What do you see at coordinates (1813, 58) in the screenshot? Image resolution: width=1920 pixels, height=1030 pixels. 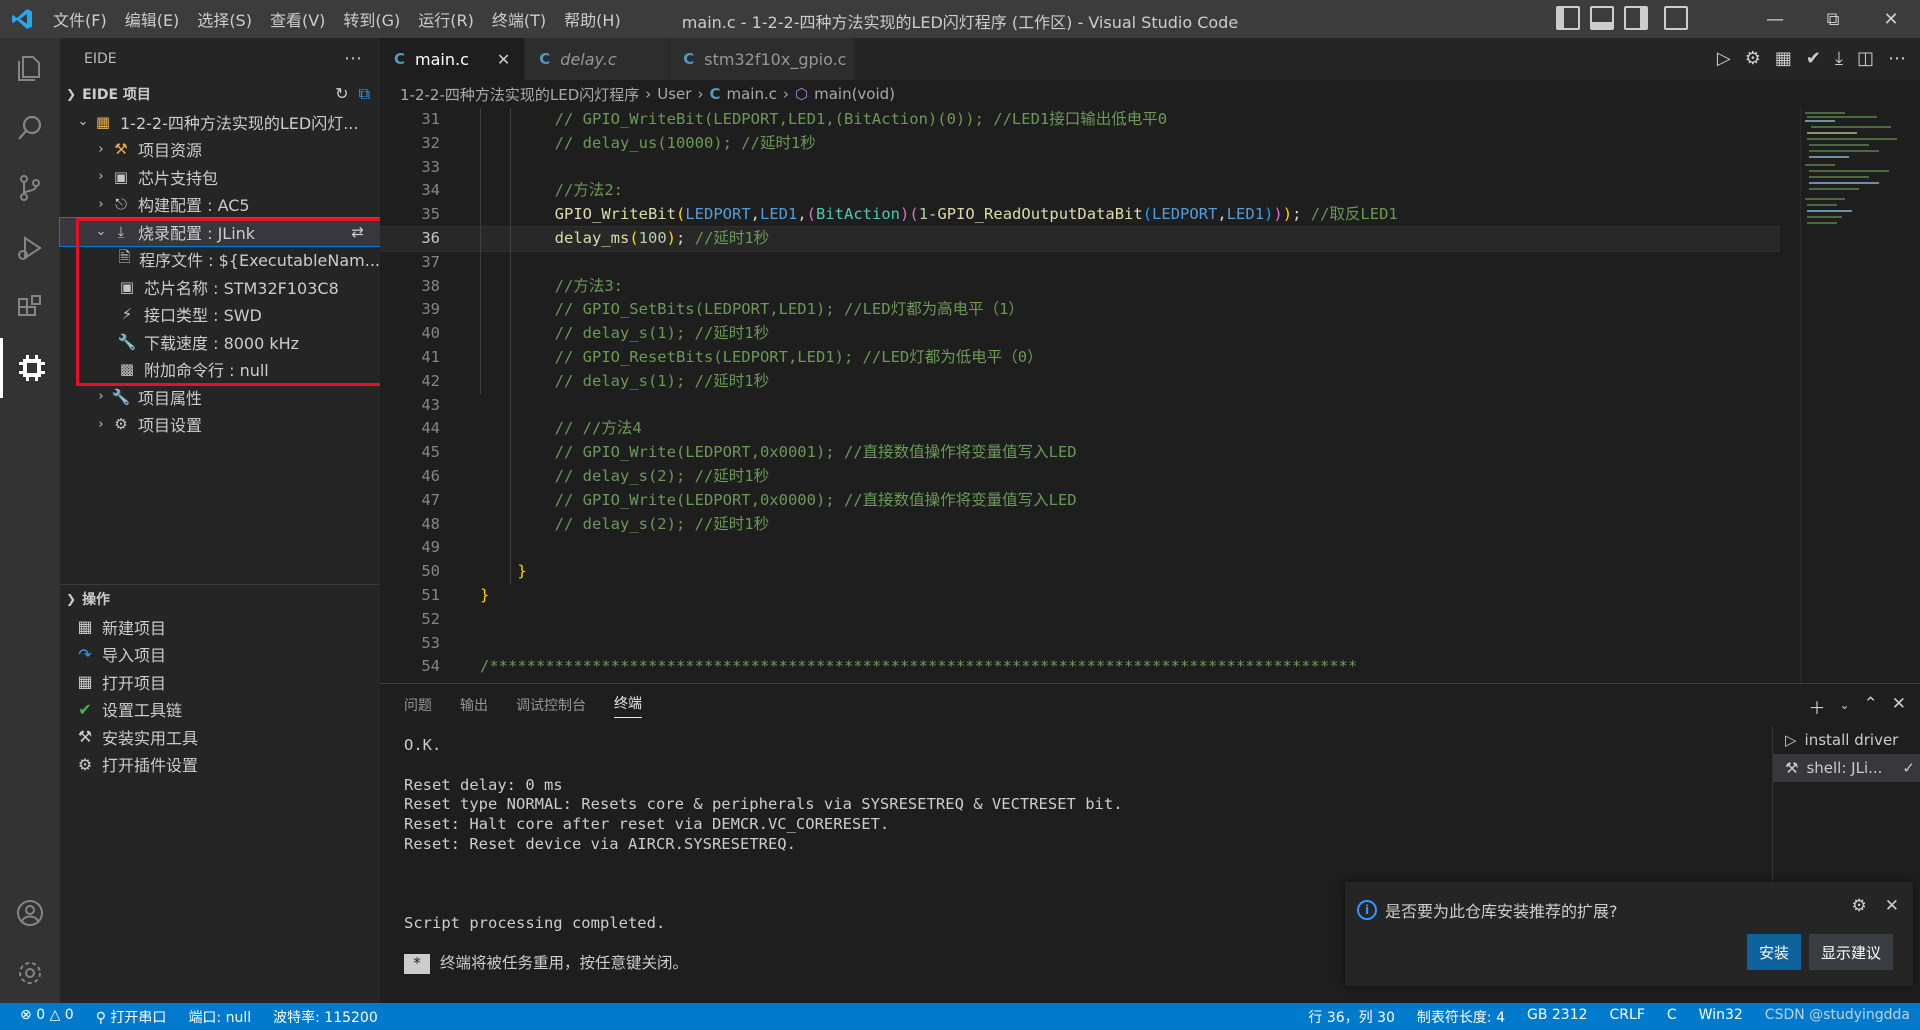 I see `clean-icon: ✔` at bounding box center [1813, 58].